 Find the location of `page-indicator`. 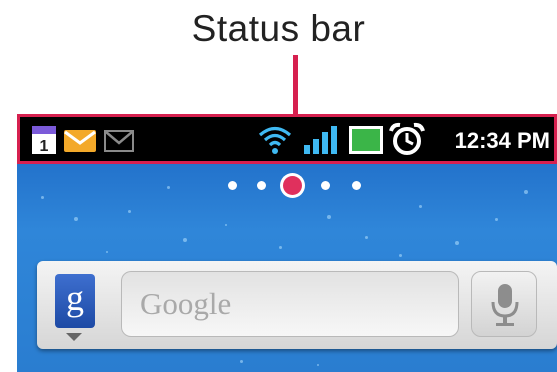

page-indicator is located at coordinates (287, 185).